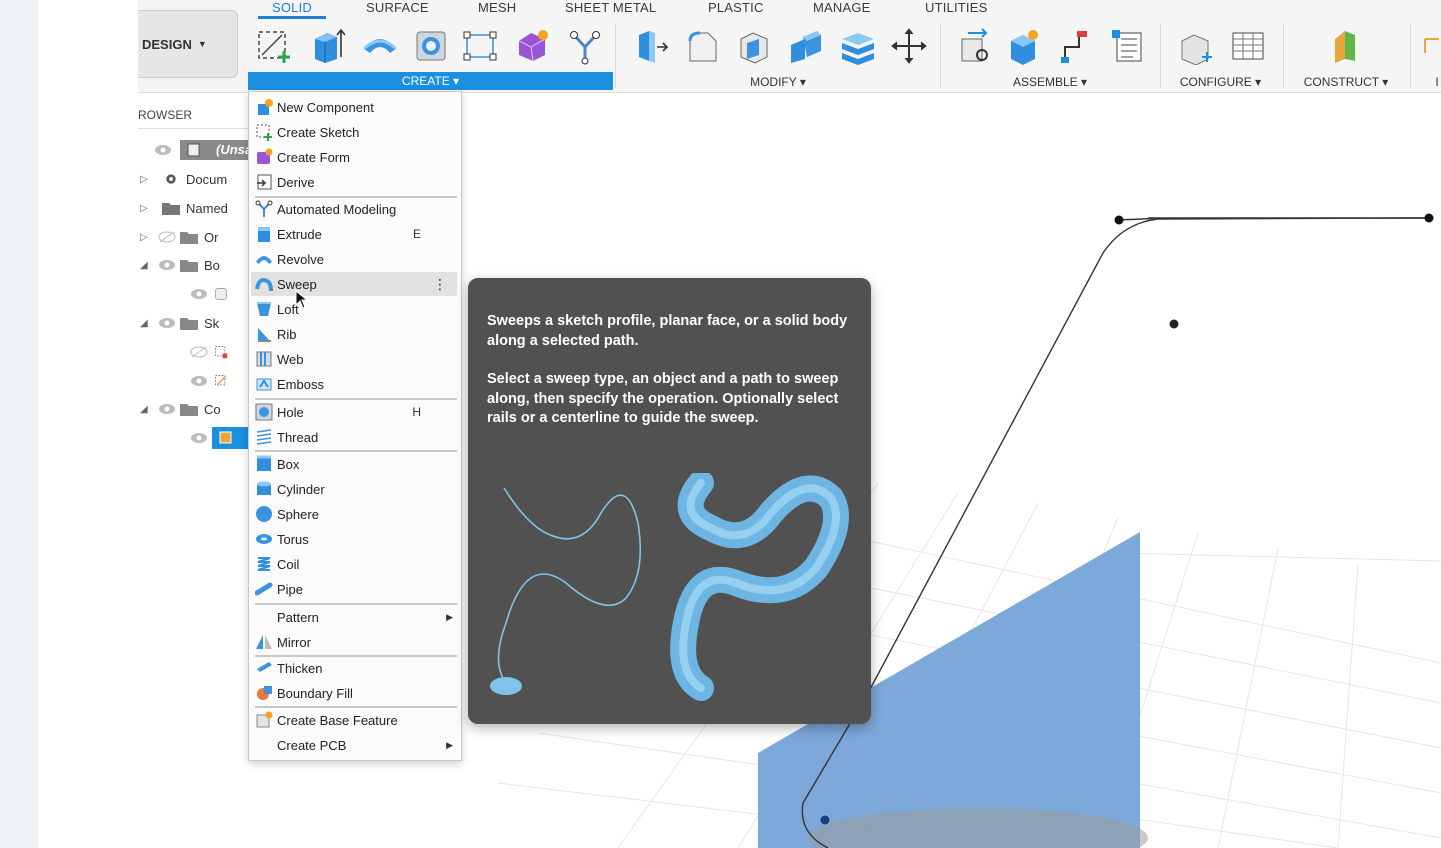 The image size is (1441, 848). Describe the element at coordinates (431, 46) in the screenshot. I see `hole-icon` at that location.